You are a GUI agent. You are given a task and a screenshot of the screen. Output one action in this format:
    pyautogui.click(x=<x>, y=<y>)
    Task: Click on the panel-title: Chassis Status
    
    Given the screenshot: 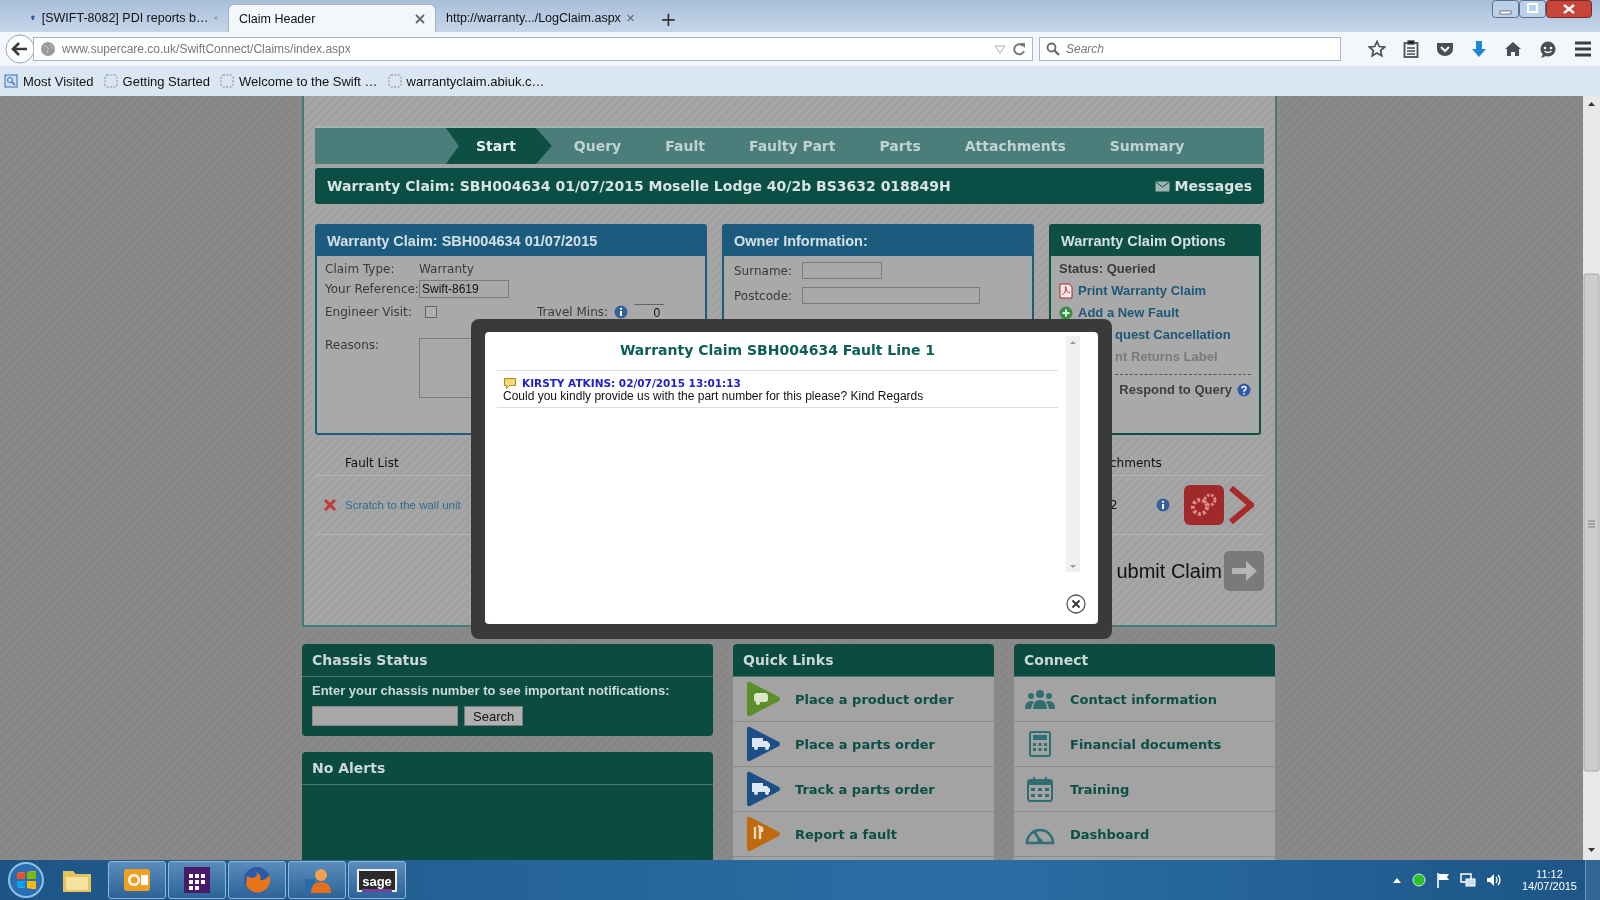 What is the action you would take?
    pyautogui.click(x=507, y=660)
    